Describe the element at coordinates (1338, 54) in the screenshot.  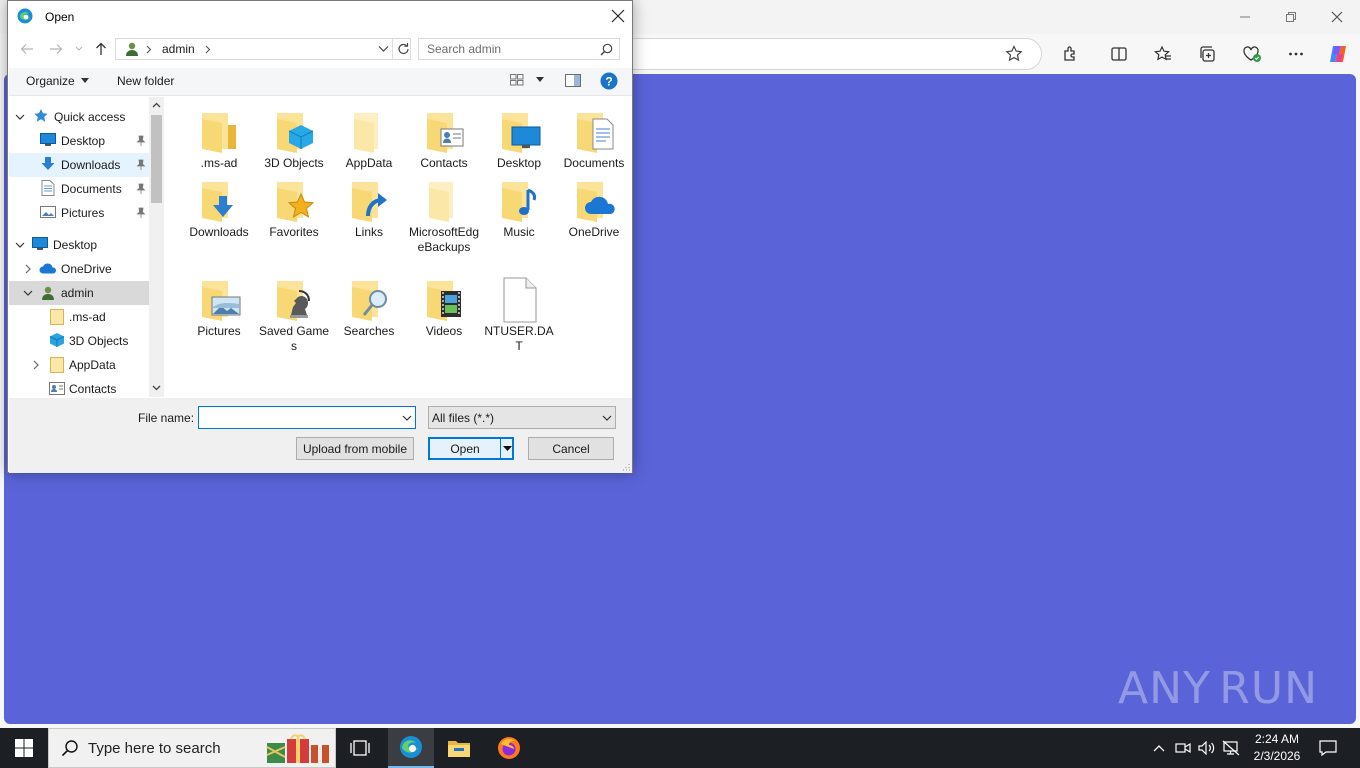
I see `copilot-icon` at that location.